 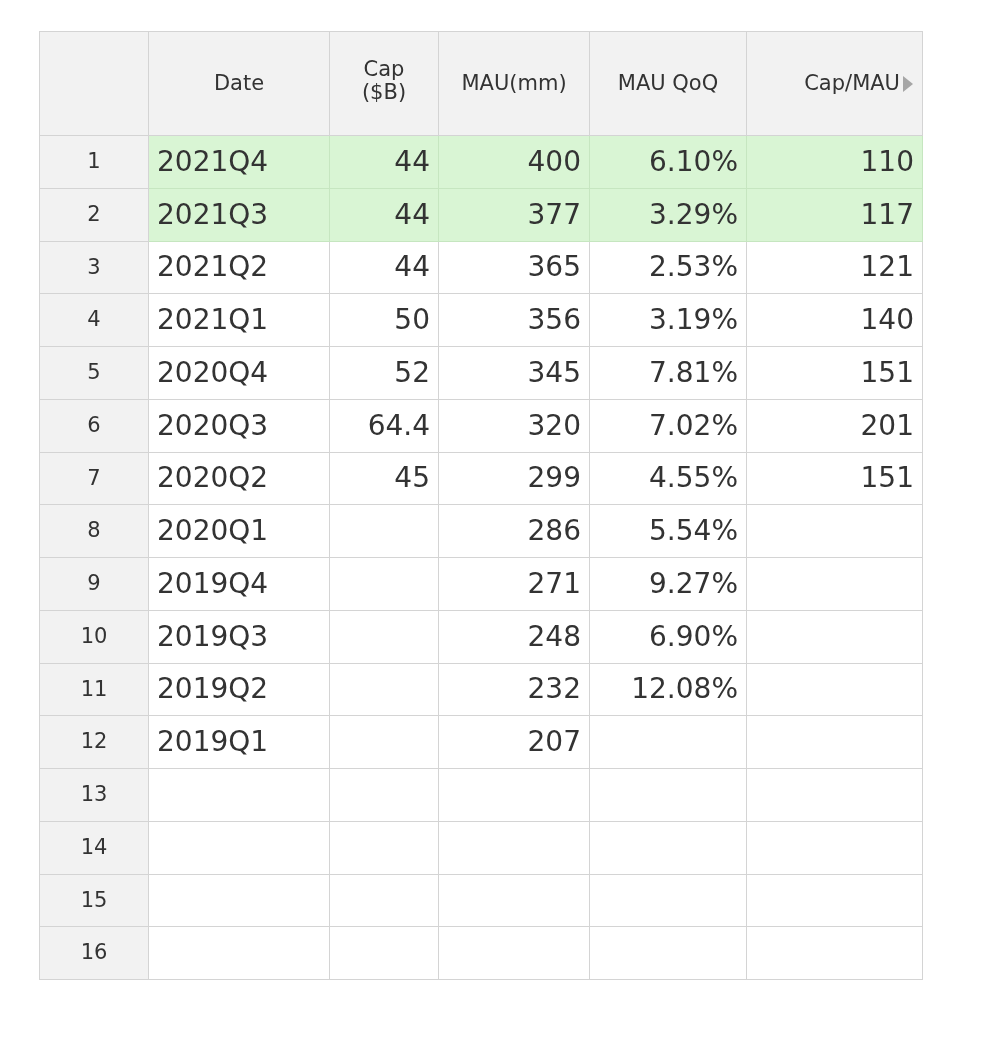 What do you see at coordinates (514, 83) in the screenshot?
I see `column-header: MAU(mm)` at bounding box center [514, 83].